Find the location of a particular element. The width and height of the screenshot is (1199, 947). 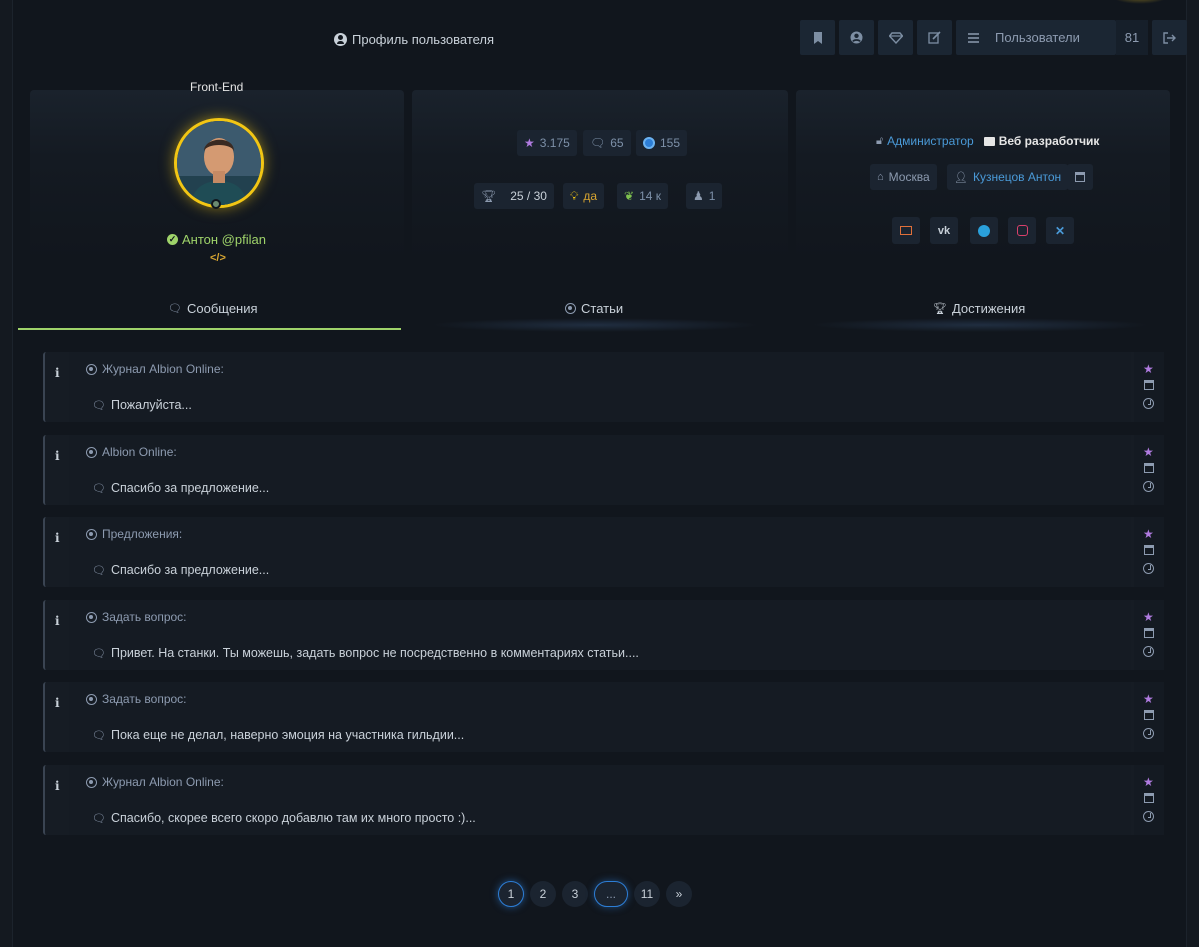

users-label: Пользователи is located at coordinates (1037, 37).